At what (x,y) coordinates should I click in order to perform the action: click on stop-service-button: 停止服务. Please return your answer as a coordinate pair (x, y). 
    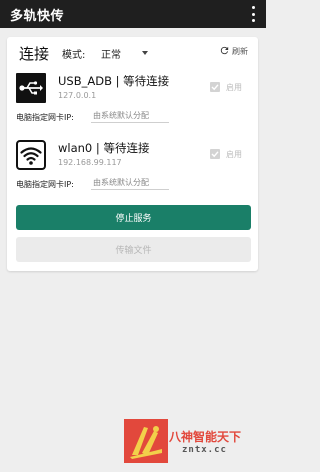
    Looking at the image, I should click on (133, 217).